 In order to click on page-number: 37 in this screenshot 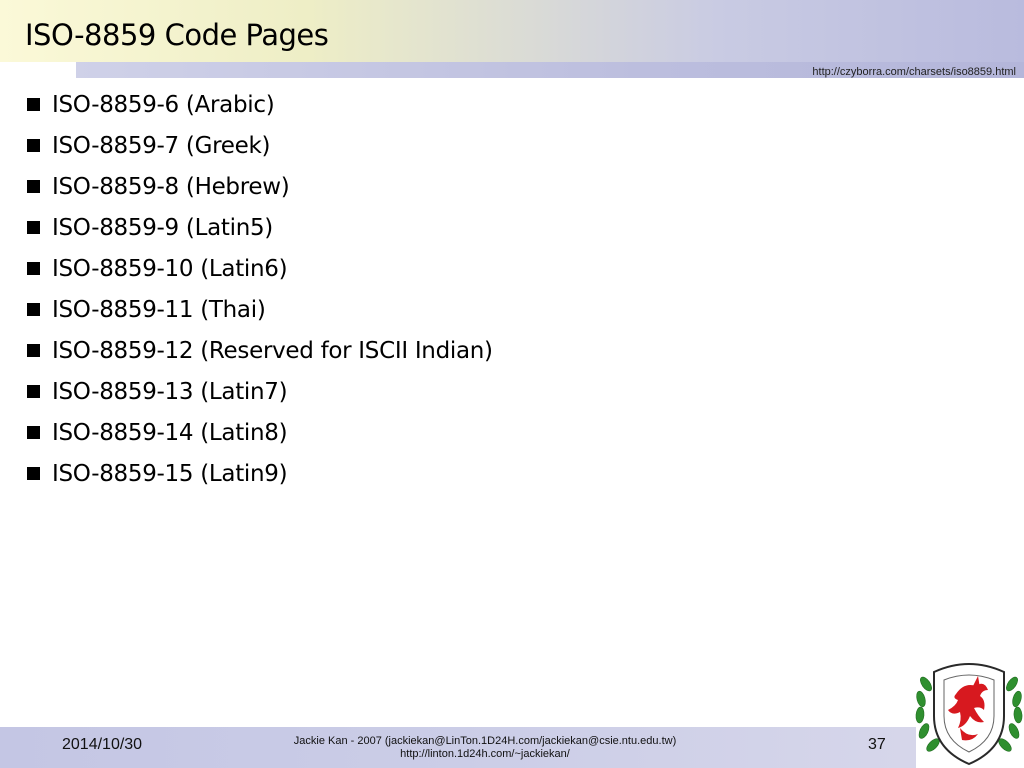, I will do `click(877, 744)`.